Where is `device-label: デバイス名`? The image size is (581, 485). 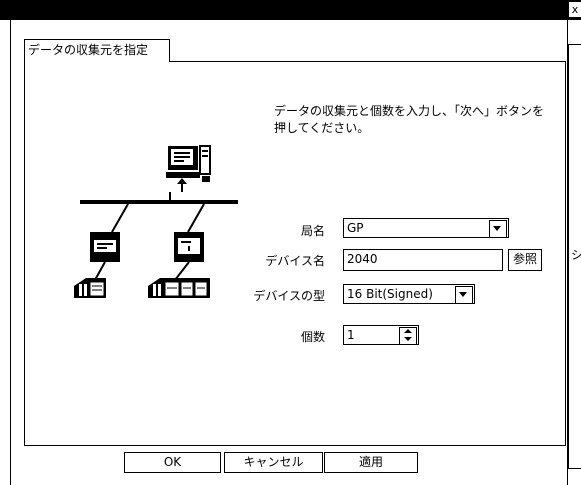 device-label: デバイス名 is located at coordinates (295, 261).